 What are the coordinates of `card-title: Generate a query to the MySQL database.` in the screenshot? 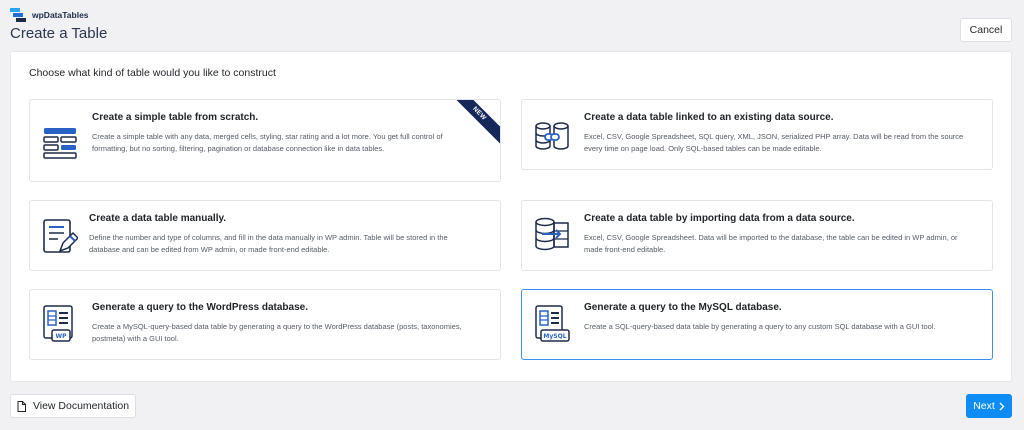 It's located at (683, 307).